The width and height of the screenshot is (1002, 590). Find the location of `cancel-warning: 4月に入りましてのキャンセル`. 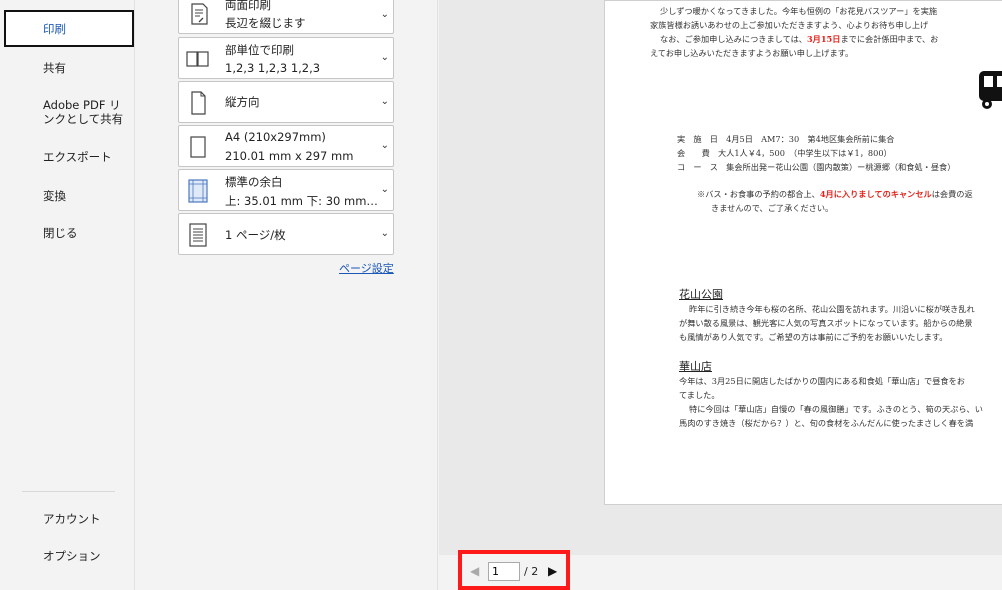

cancel-warning: 4月に入りましてのキャンセル is located at coordinates (875, 194).